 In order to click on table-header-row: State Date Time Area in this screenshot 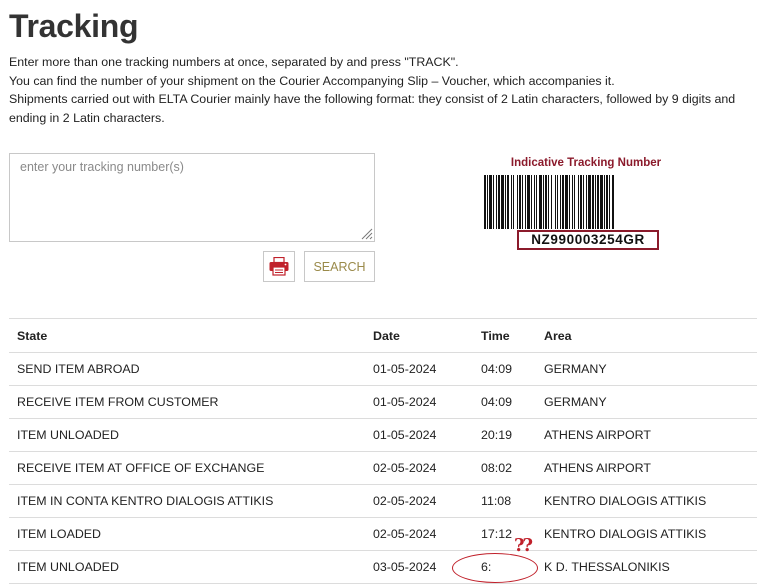, I will do `click(383, 335)`.